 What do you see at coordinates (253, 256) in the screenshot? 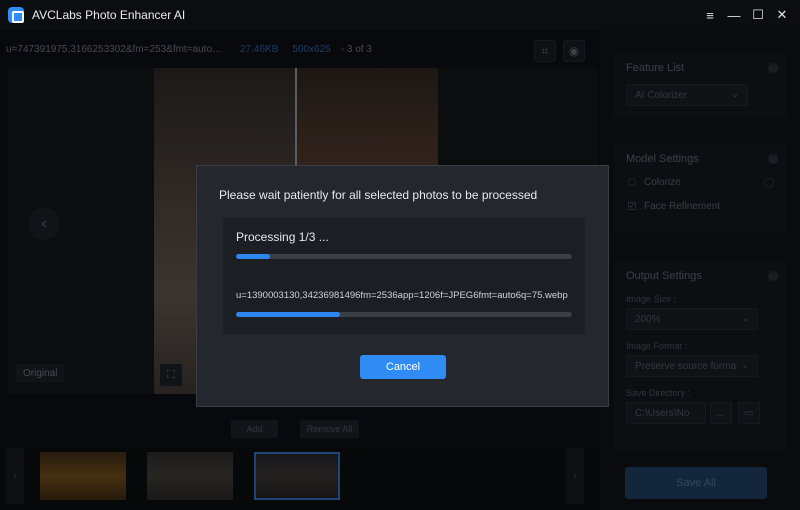
I see `overall-progress-fill` at bounding box center [253, 256].